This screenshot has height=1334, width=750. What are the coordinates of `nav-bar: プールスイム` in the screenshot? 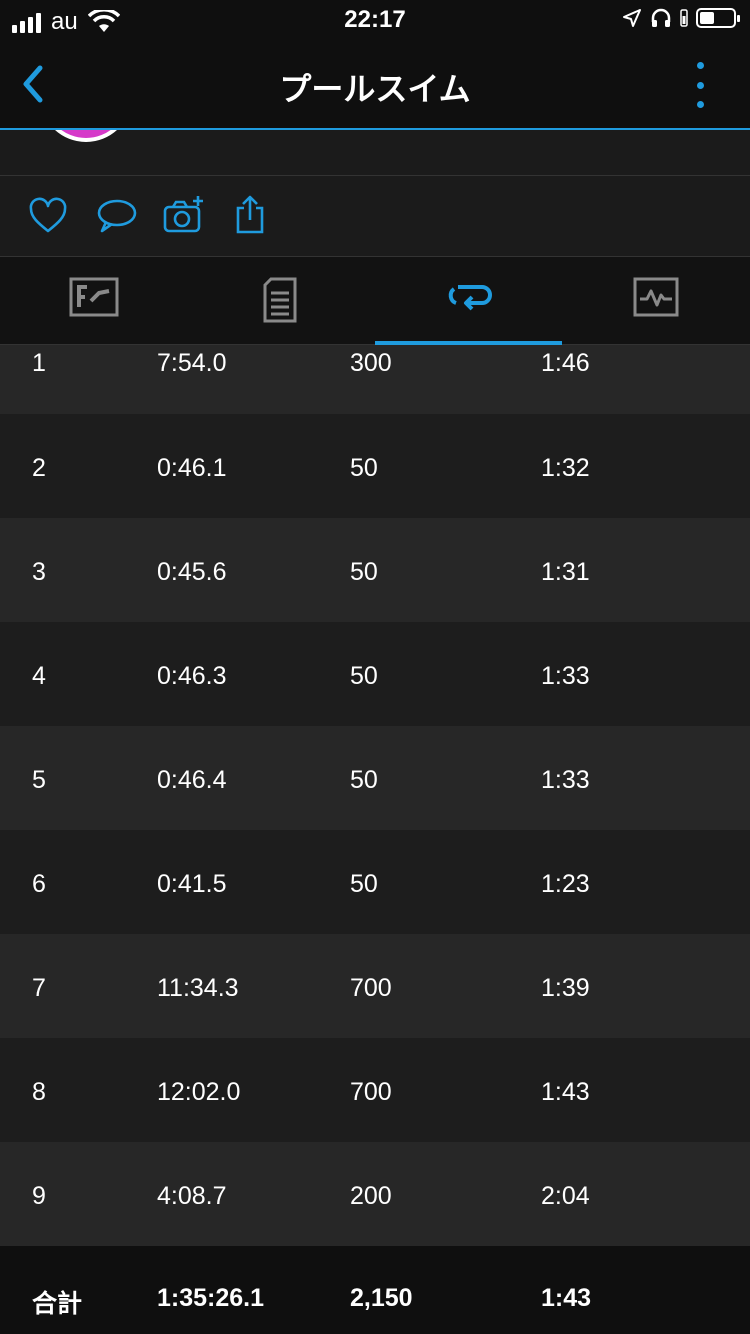 It's located at (375, 85).